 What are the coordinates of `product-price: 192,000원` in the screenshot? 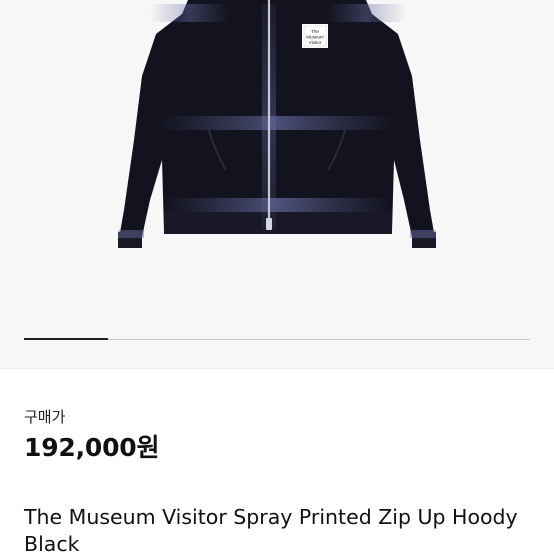 It's located at (92, 447).